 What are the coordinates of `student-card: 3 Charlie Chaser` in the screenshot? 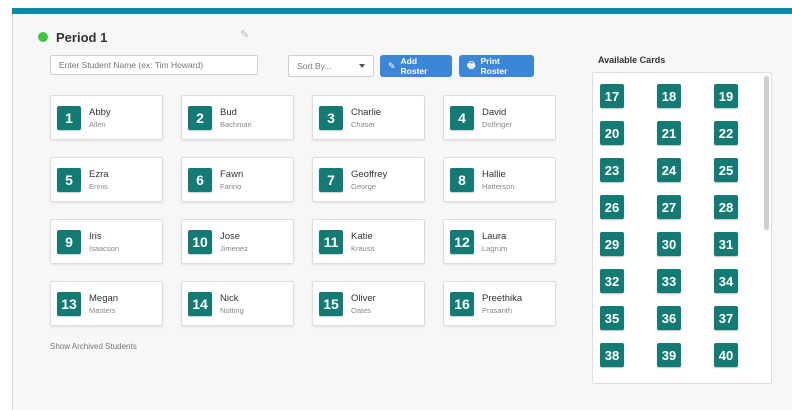 It's located at (368, 117).